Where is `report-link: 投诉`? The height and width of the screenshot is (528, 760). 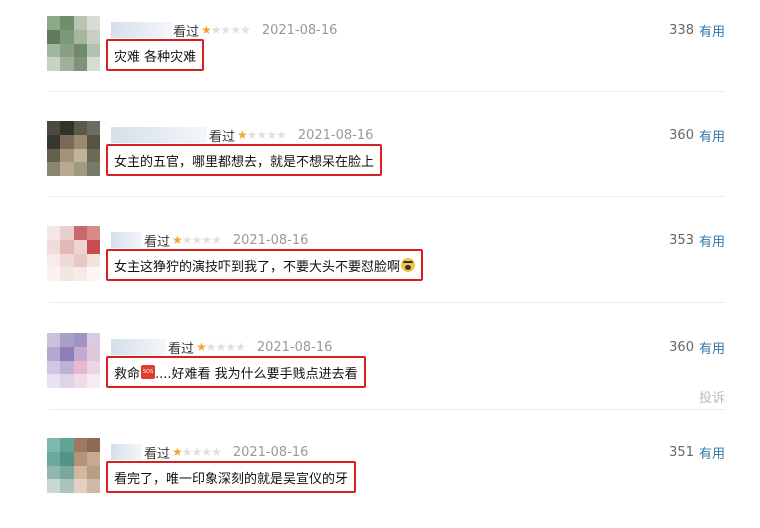
report-link: 投诉 is located at coordinates (712, 396).